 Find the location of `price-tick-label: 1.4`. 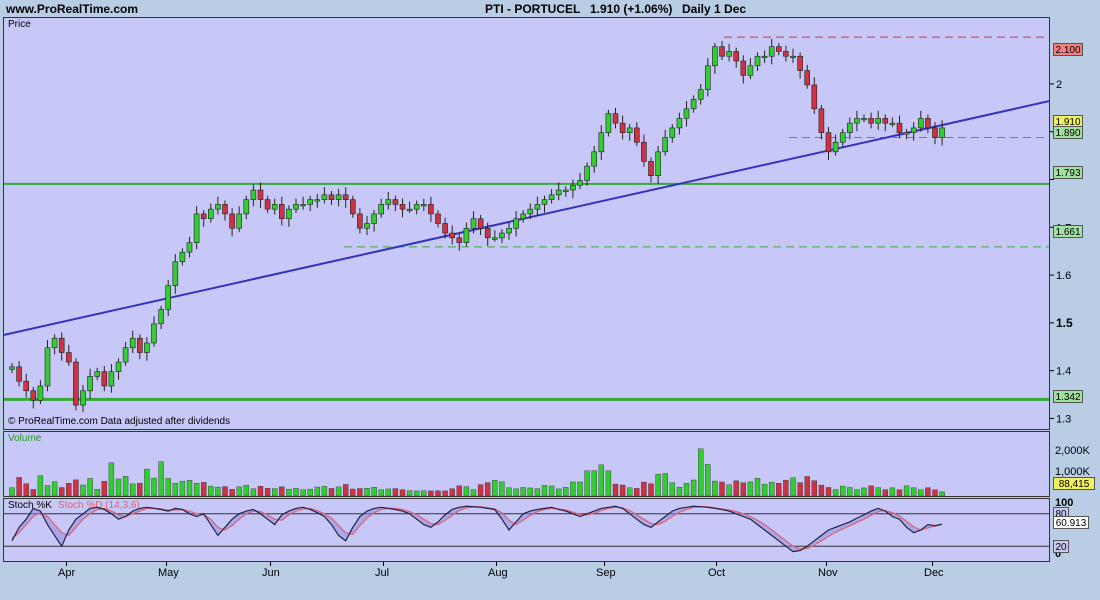

price-tick-label: 1.4 is located at coordinates (1063, 372).